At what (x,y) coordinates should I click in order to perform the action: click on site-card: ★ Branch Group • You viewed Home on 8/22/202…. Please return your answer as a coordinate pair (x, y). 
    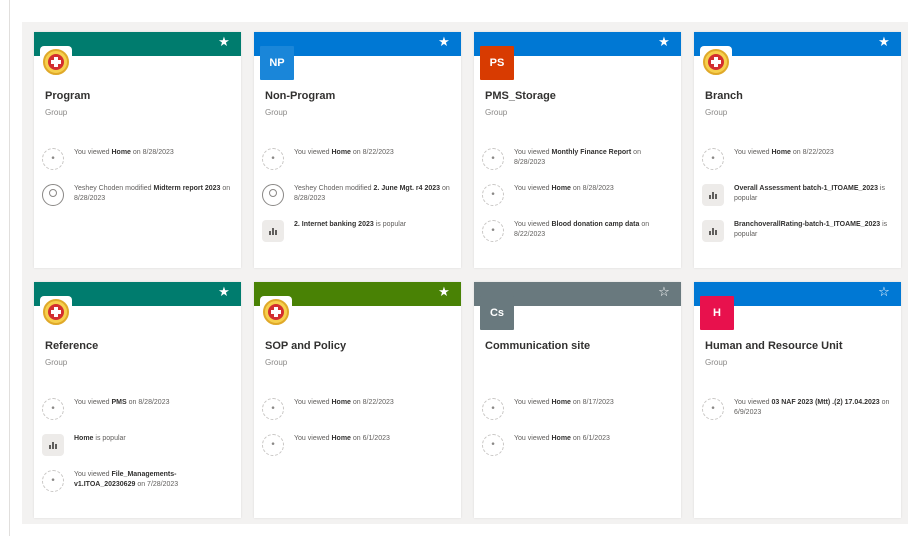
    Looking at the image, I should click on (797, 150).